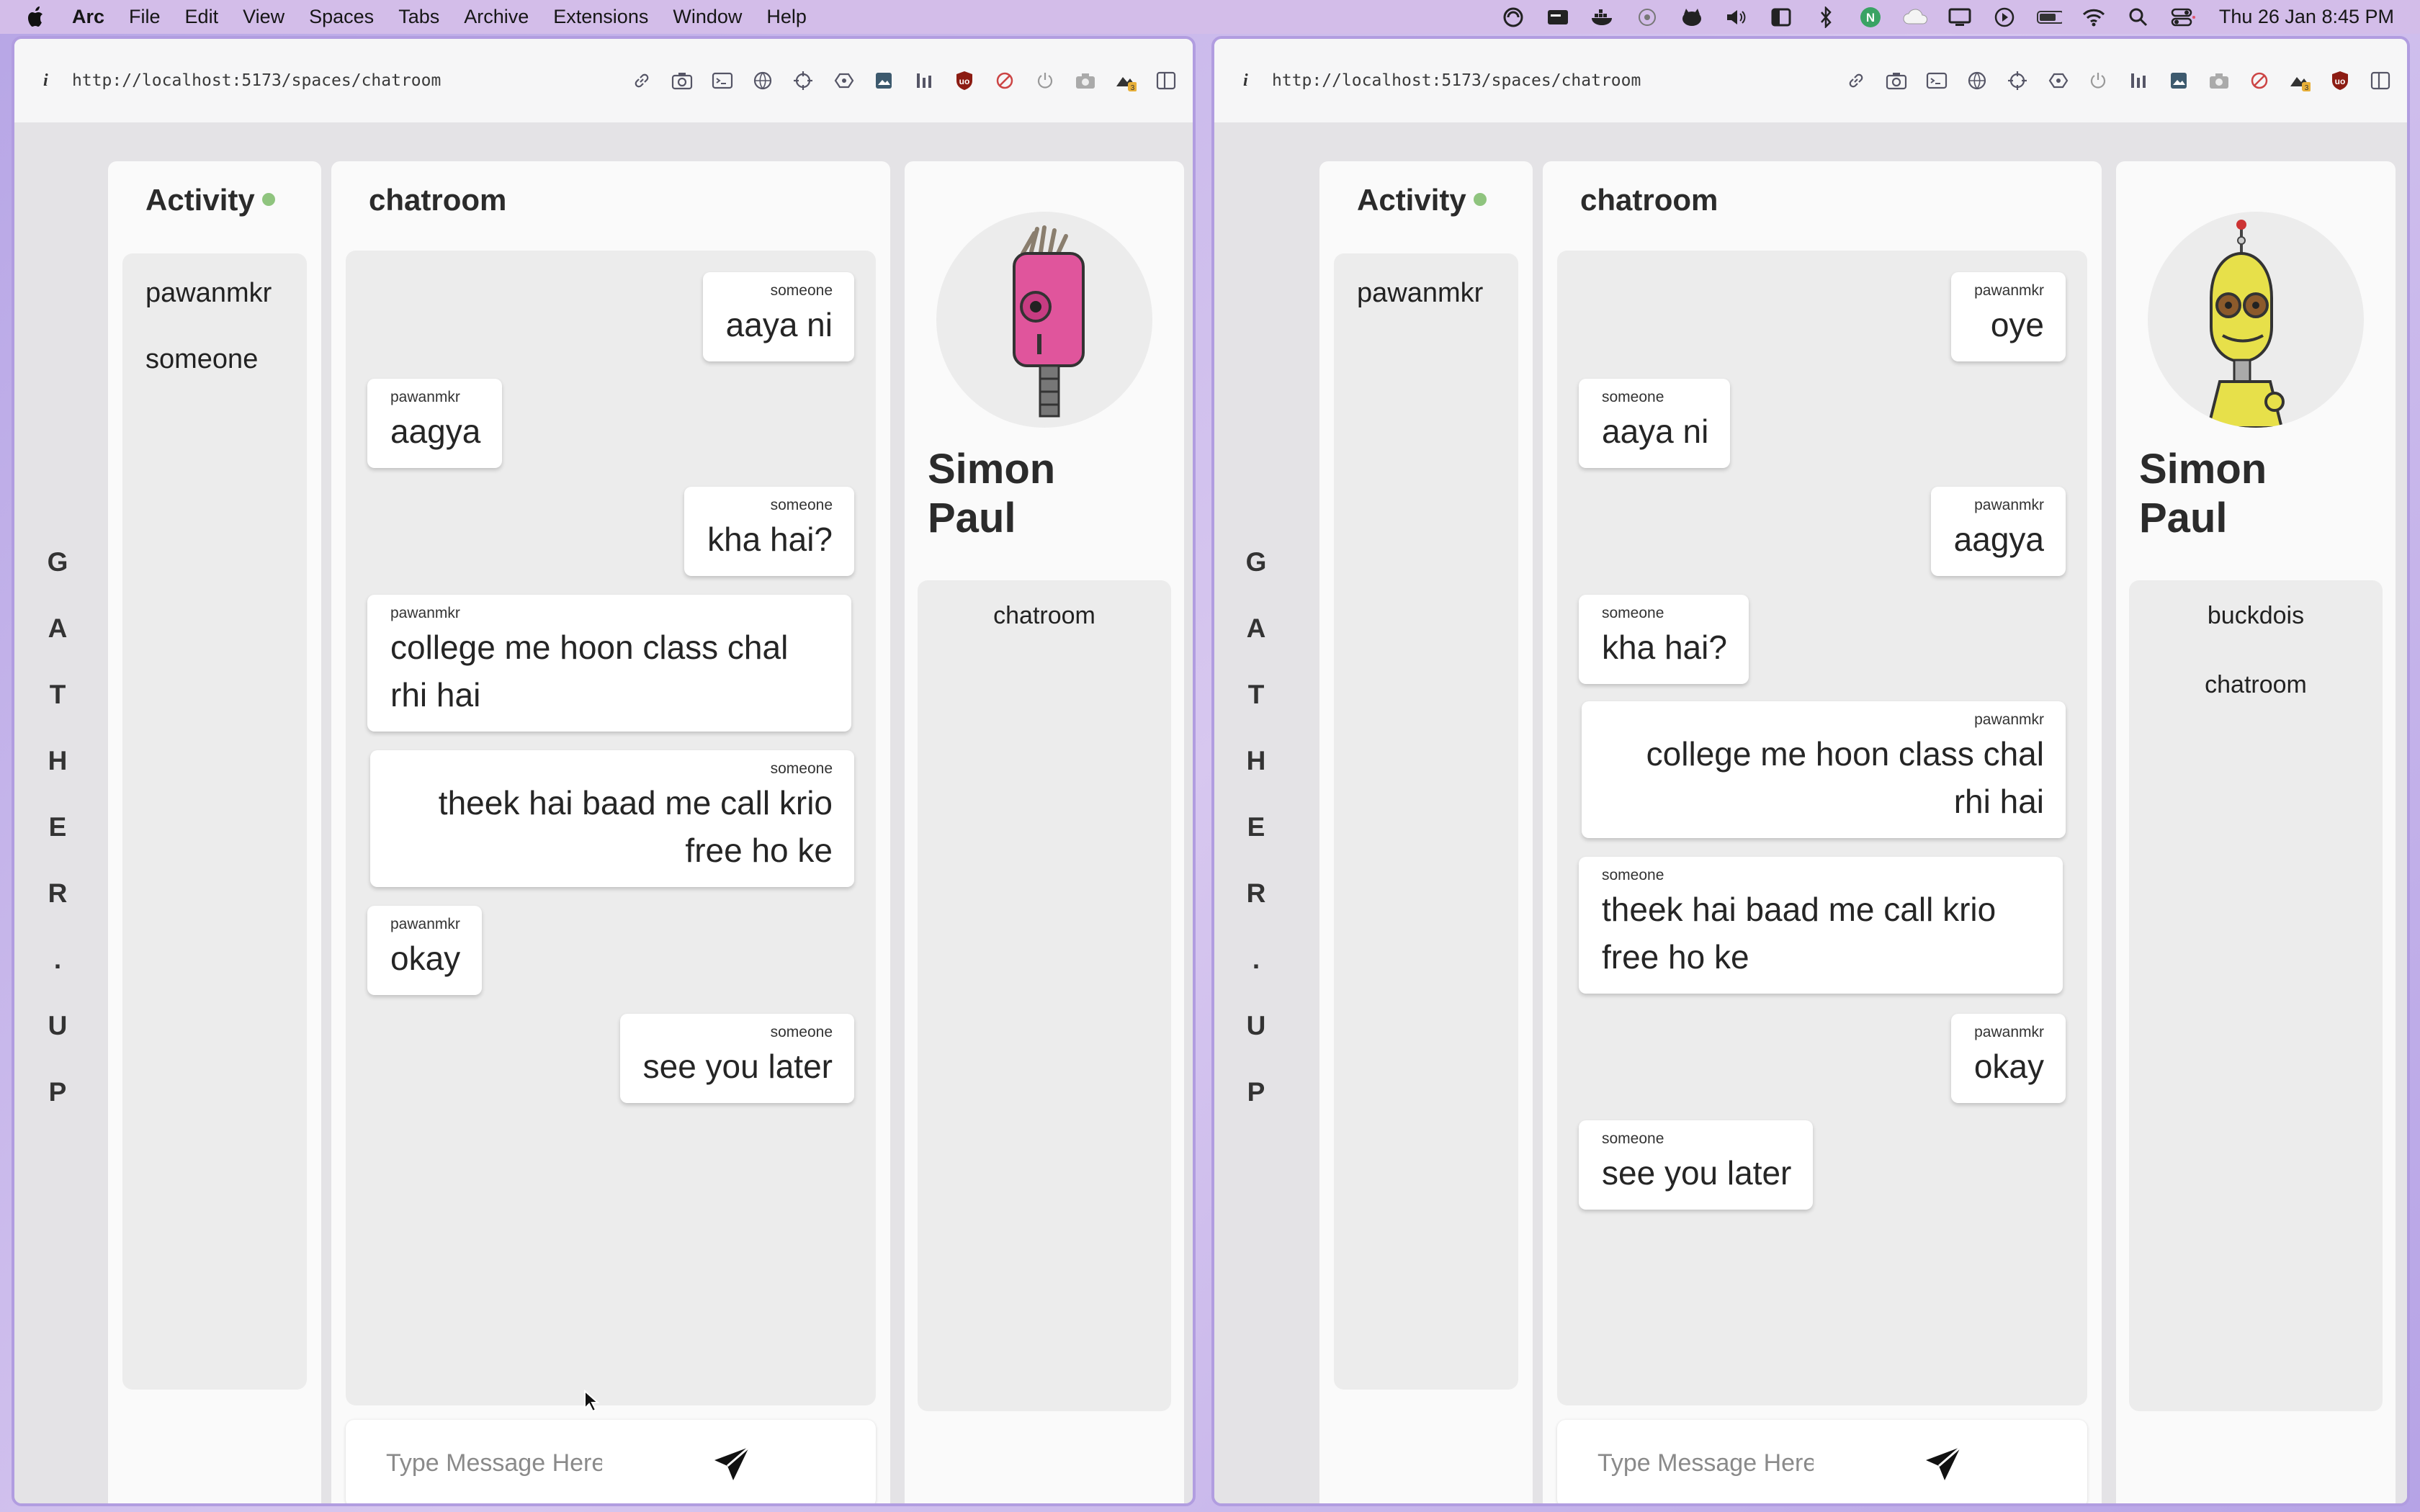 This screenshot has width=2420, height=1512. Describe the element at coordinates (1915, 17) in the screenshot. I see `cloud-icon` at that location.